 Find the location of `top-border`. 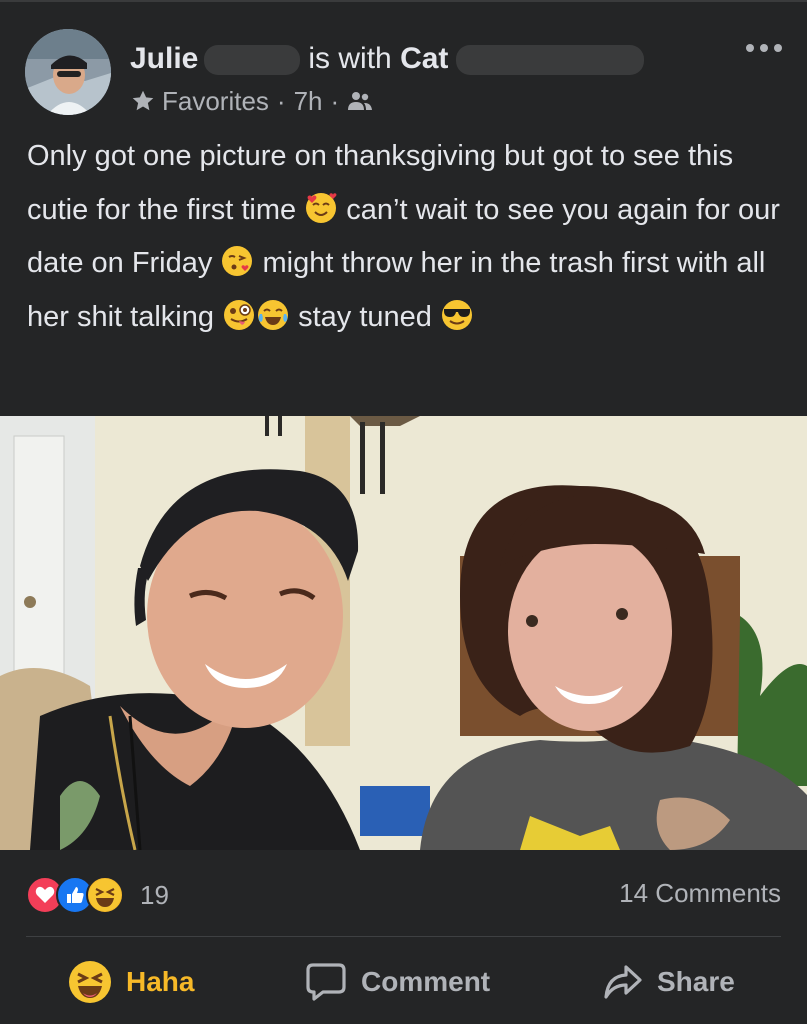

top-border is located at coordinates (403, 1).